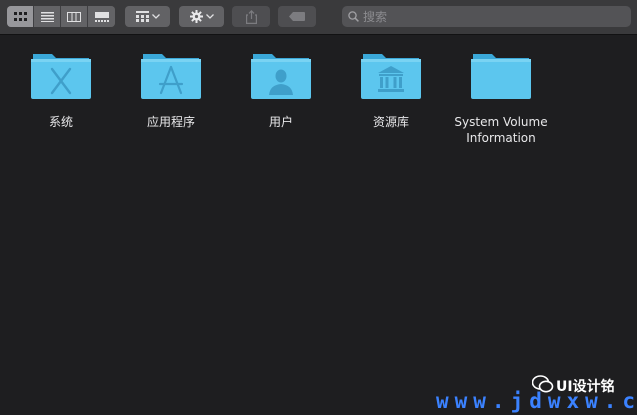 This screenshot has width=637, height=415. I want to click on folder-item-users: 用户, so click(281, 90).